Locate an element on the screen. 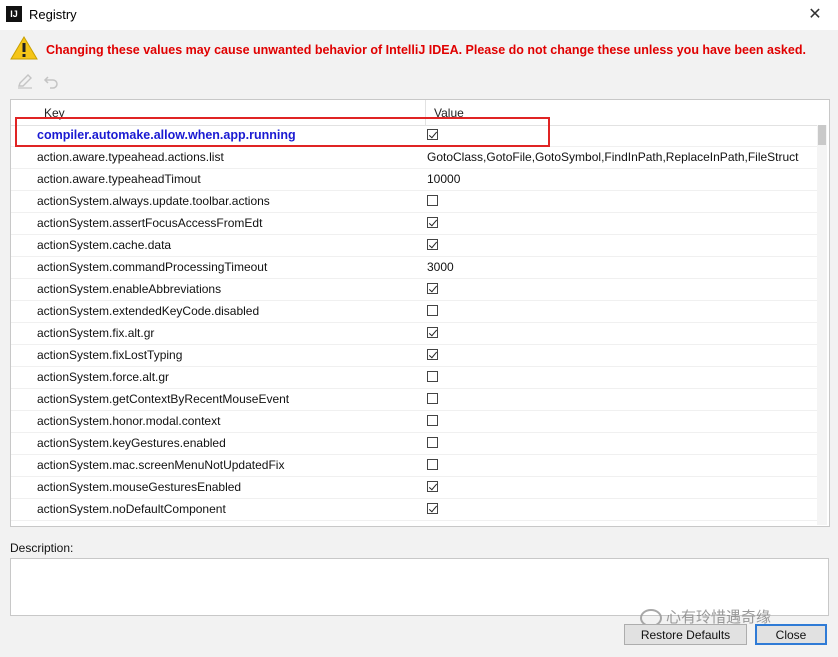  registry-key: actionSystem.enableAbbreviations is located at coordinates (129, 289).